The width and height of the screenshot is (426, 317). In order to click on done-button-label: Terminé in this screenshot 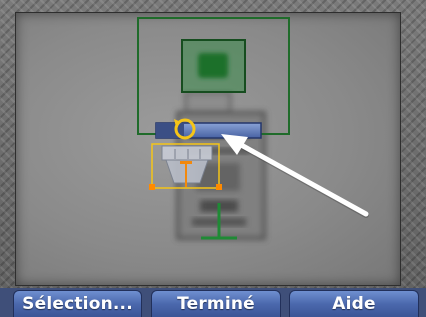, I will do `click(216, 304)`.